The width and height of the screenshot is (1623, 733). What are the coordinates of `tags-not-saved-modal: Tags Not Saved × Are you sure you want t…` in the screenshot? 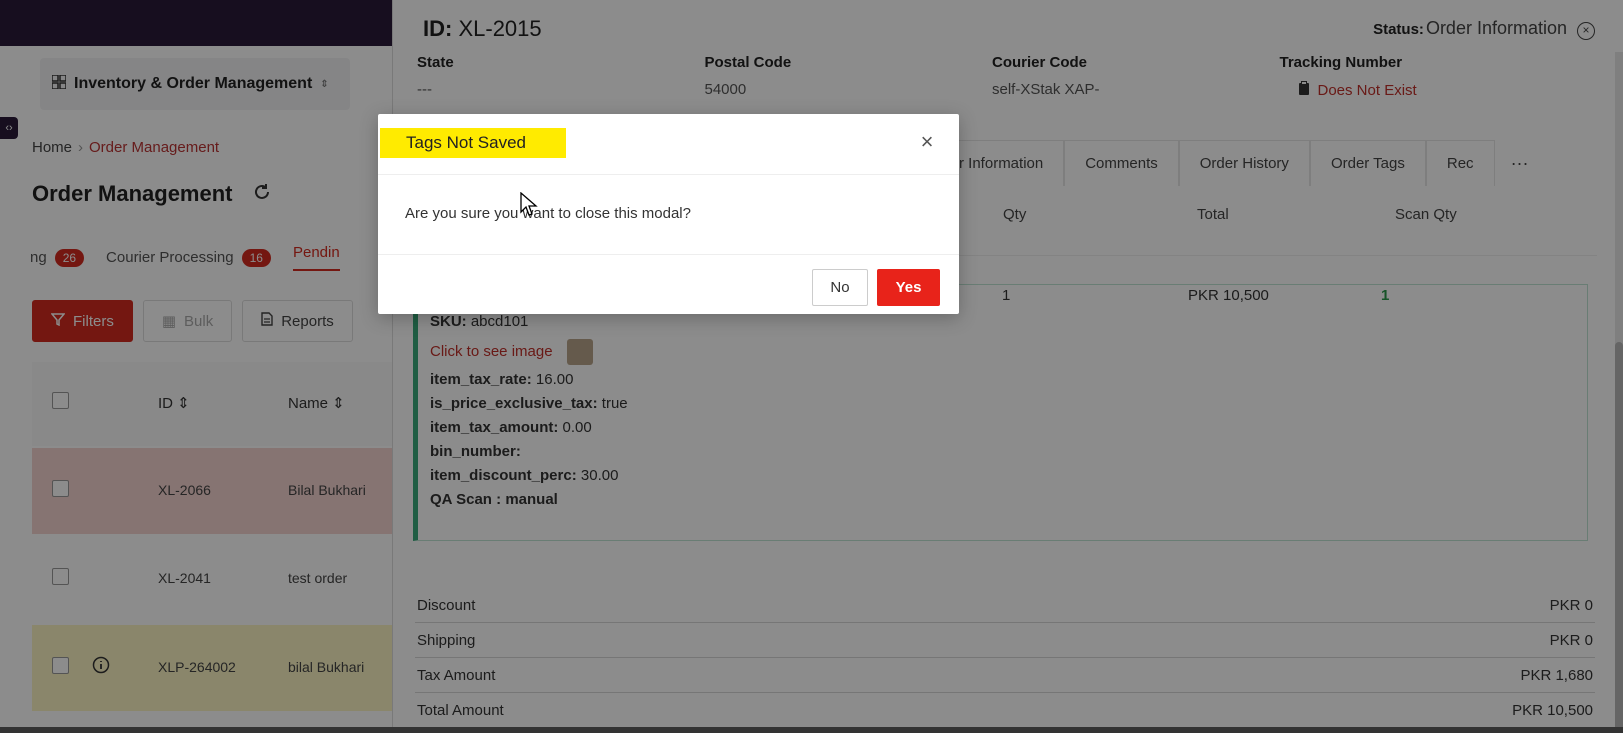 It's located at (668, 214).